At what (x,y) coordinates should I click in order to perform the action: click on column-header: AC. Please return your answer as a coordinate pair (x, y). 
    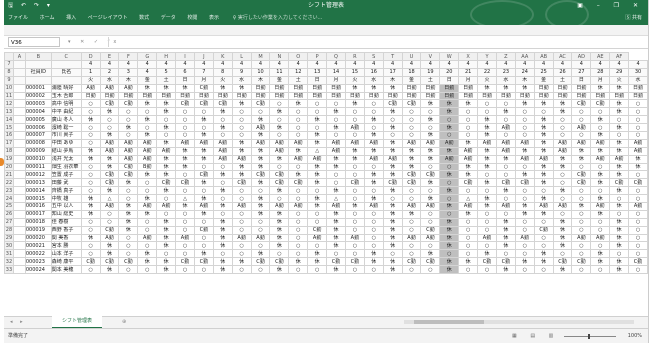
    Looking at the image, I should click on (562, 56).